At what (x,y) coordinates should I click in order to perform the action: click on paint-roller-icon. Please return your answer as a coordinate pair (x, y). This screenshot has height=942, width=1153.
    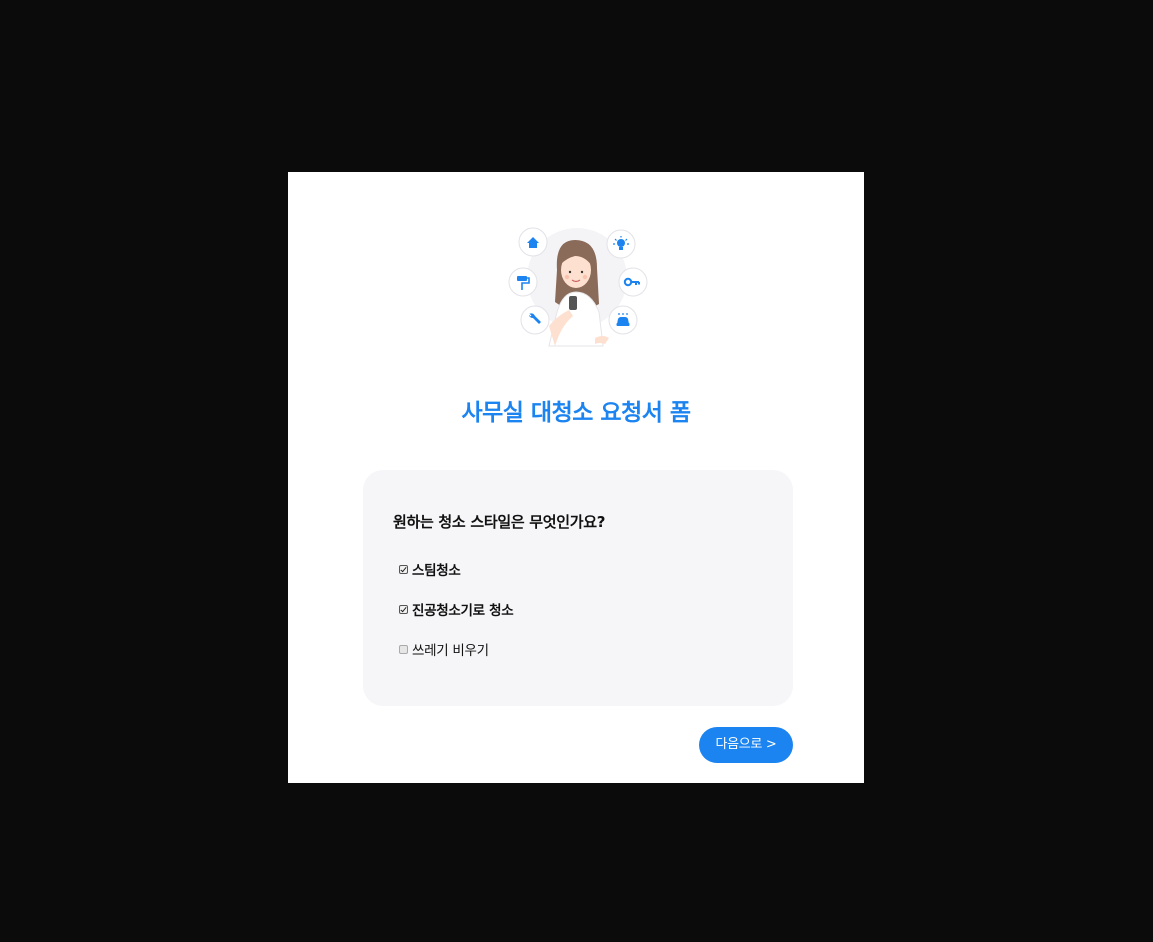
    Looking at the image, I should click on (523, 282).